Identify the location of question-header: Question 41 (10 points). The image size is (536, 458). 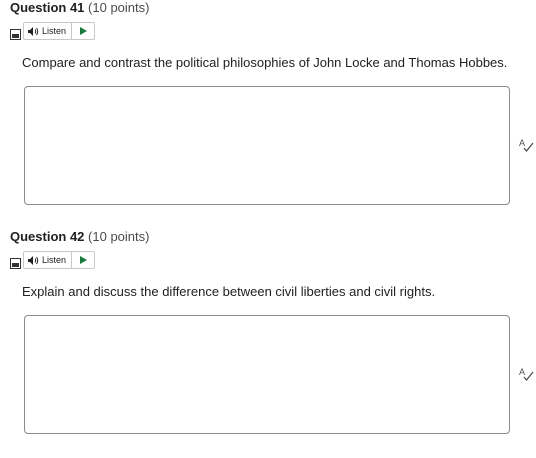
(79, 8).